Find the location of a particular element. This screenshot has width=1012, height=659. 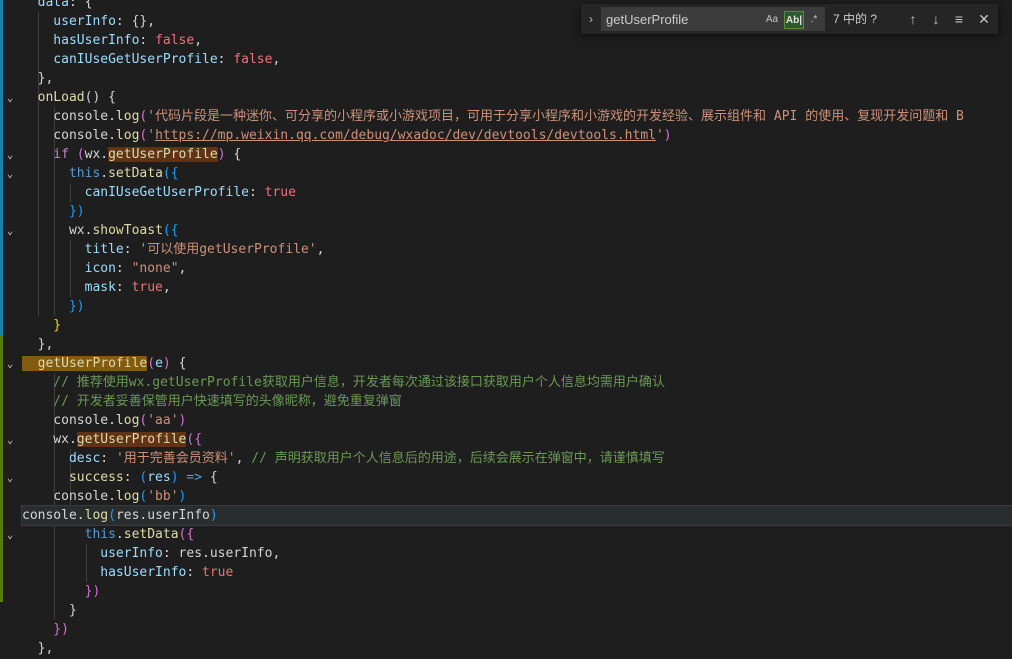

code-line: hasUserInfo: true is located at coordinates (517, 572).